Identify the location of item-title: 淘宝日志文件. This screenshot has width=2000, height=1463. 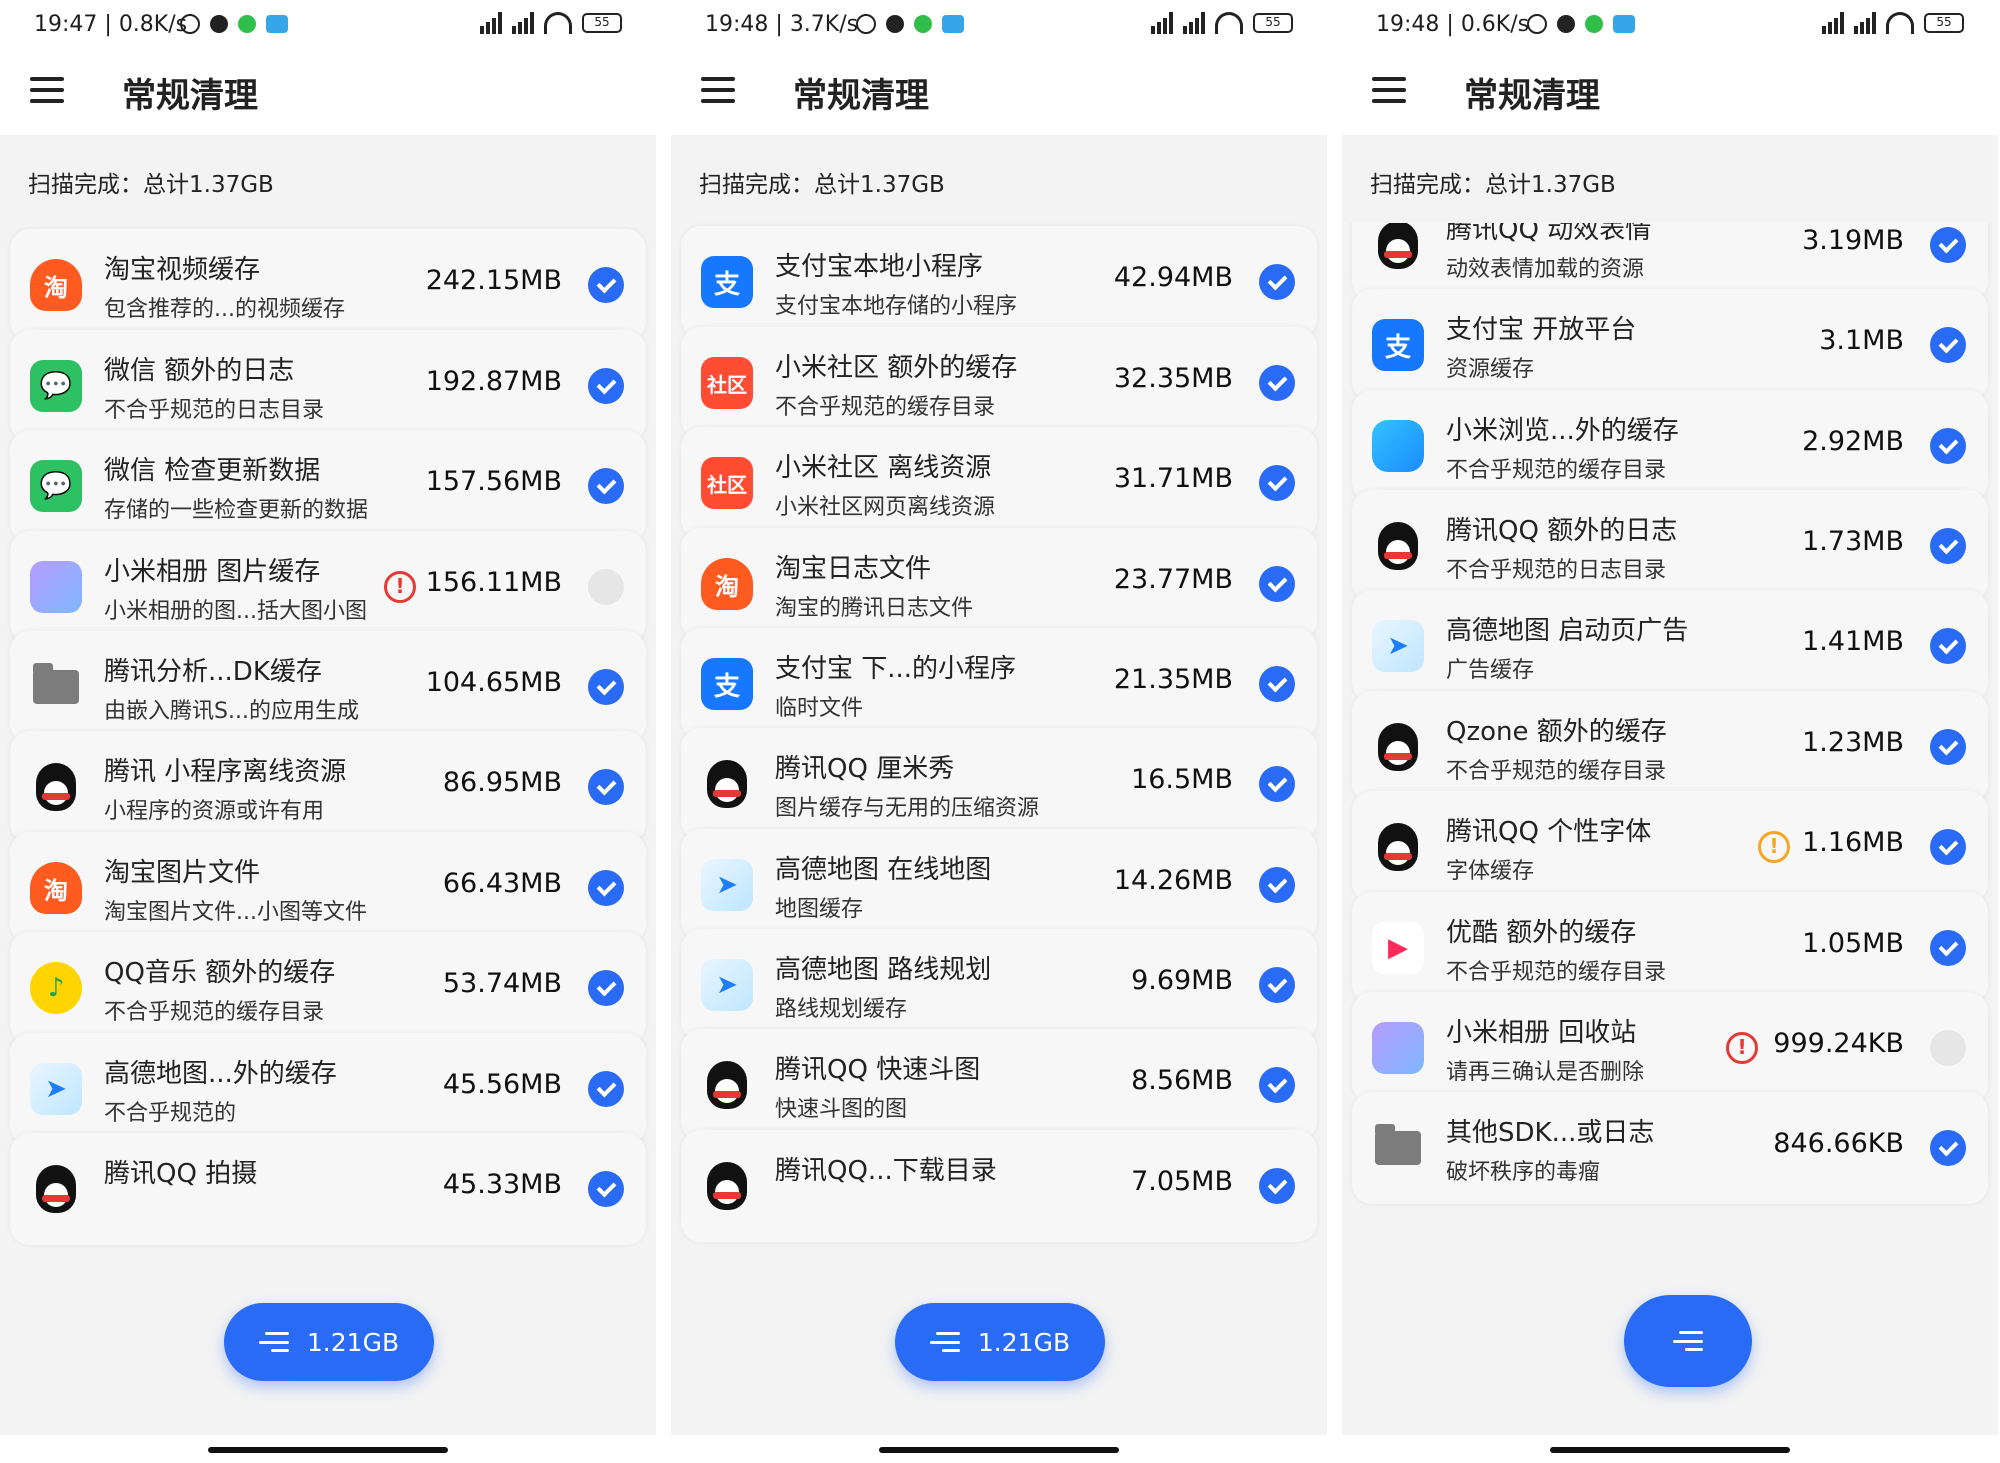
(853, 569).